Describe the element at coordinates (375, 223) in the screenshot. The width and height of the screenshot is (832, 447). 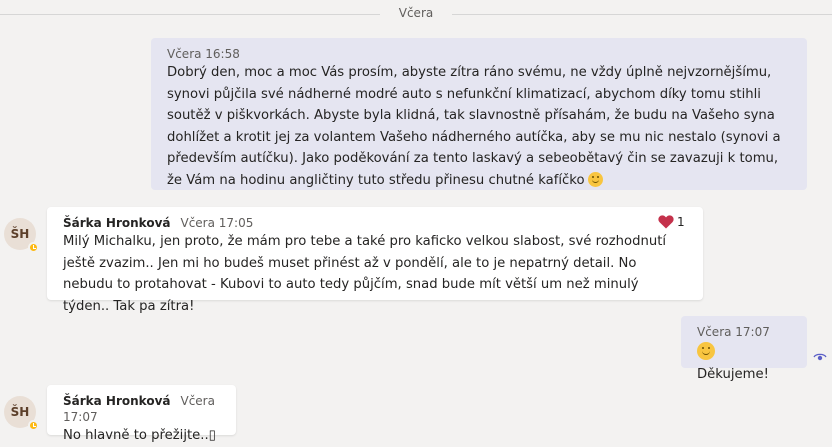
I see `message-header: Šárka Hronková Včera 17:05` at that location.